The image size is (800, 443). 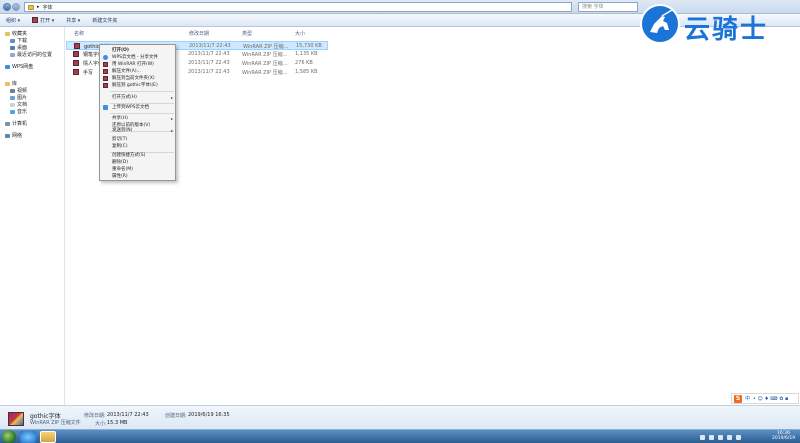 What do you see at coordinates (22, 91) in the screenshot?
I see `nav-videos-label: 视频` at bounding box center [22, 91].